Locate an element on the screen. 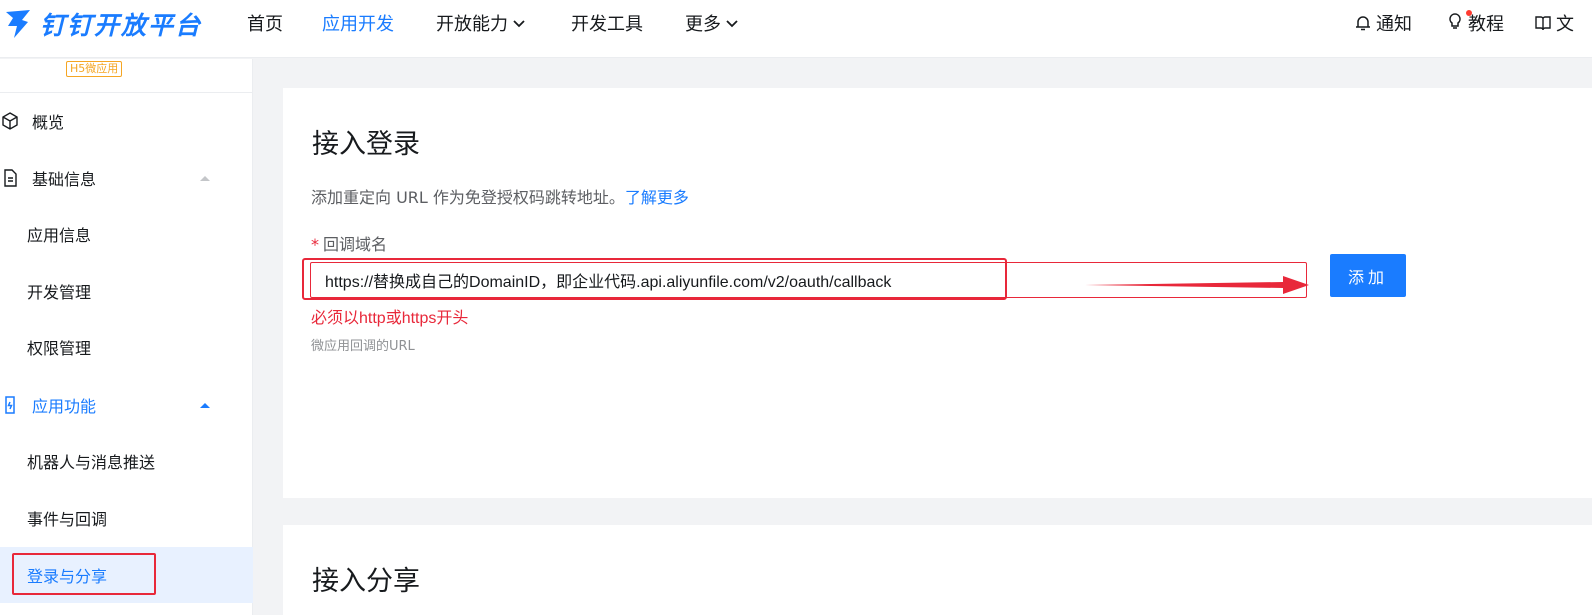  sidebar-item-app-features: 应用功能 is located at coordinates (126, 405).